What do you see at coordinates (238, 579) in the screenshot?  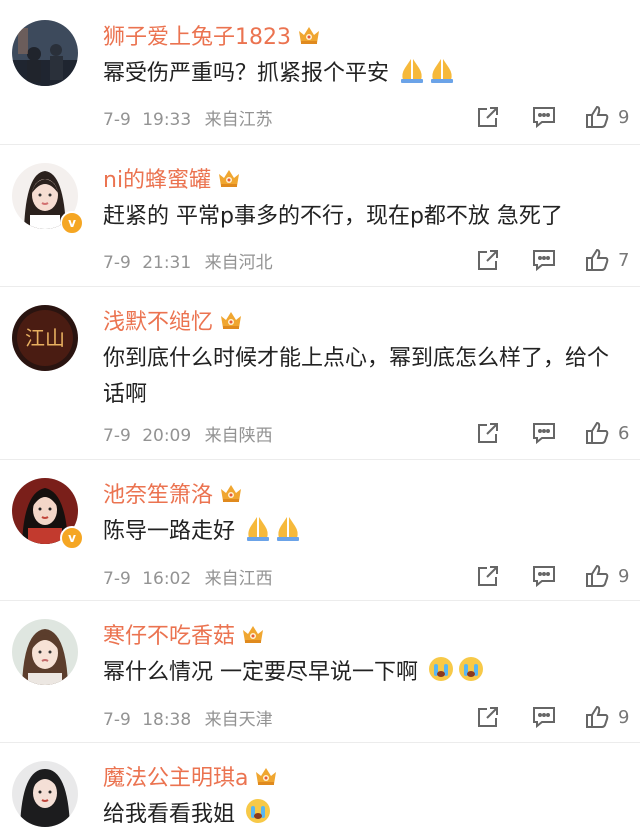 I see `comment-location: 来自江西` at bounding box center [238, 579].